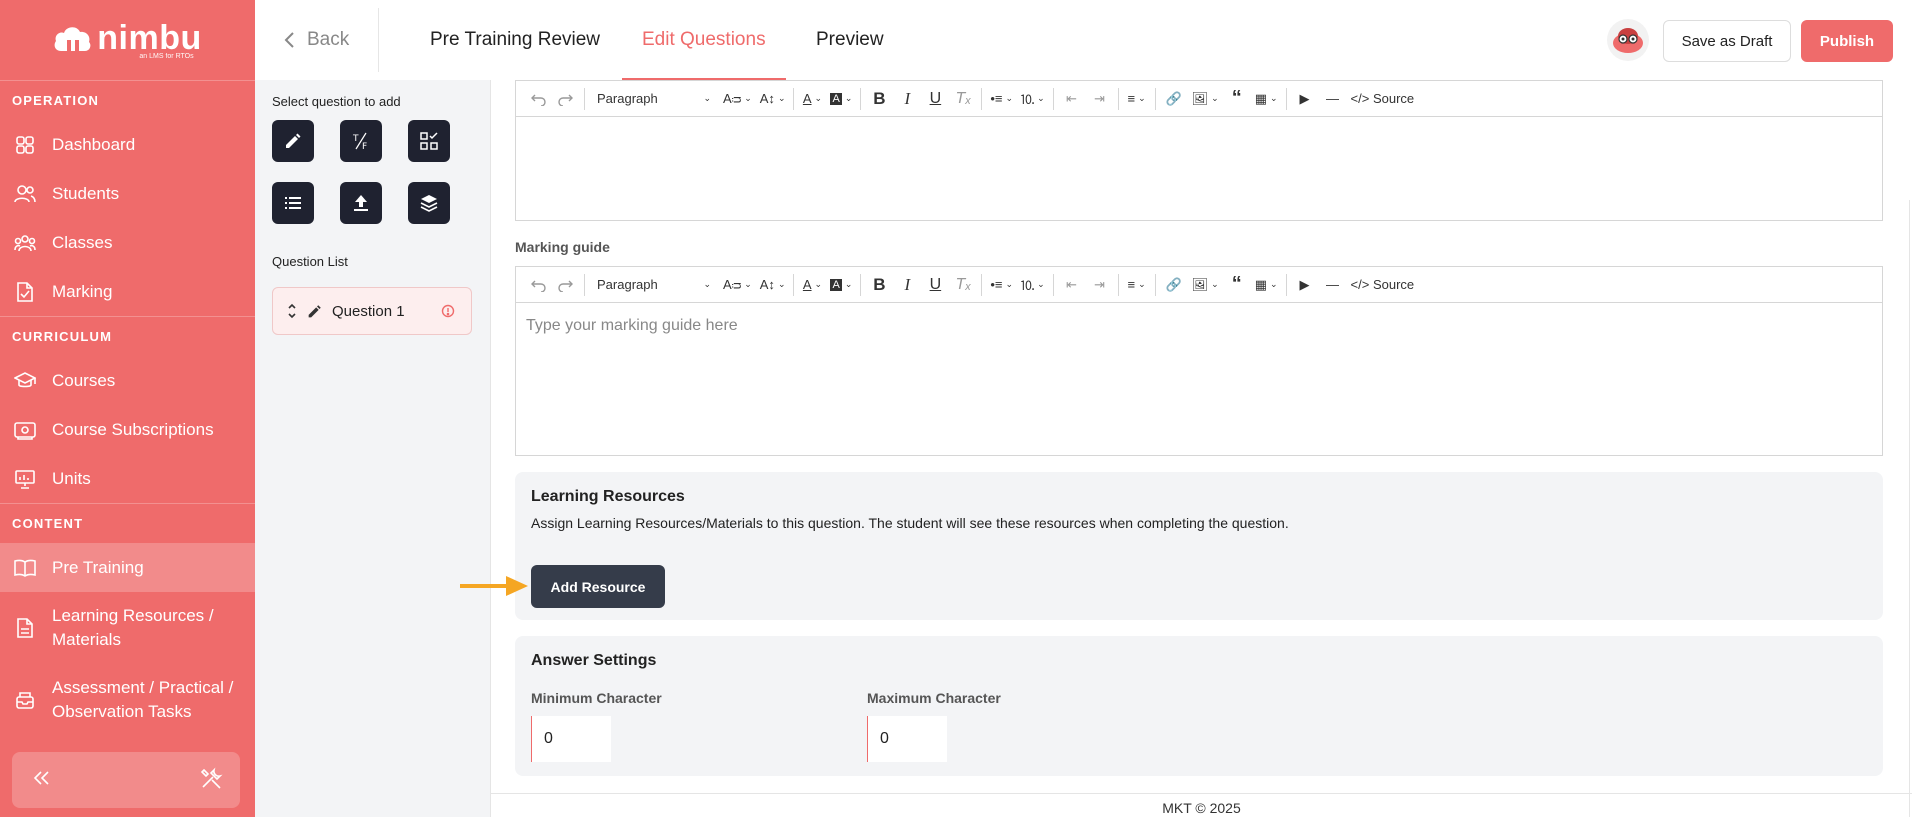  Describe the element at coordinates (907, 739) in the screenshot. I see `max-character-input` at that location.